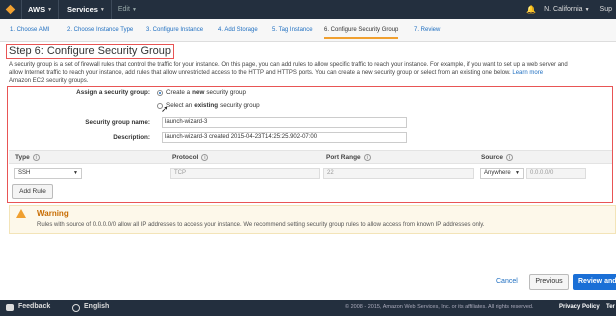  What do you see at coordinates (556, 173) in the screenshot?
I see `rule-source-cidr-input: 0.0.0.0/0` at bounding box center [556, 173].